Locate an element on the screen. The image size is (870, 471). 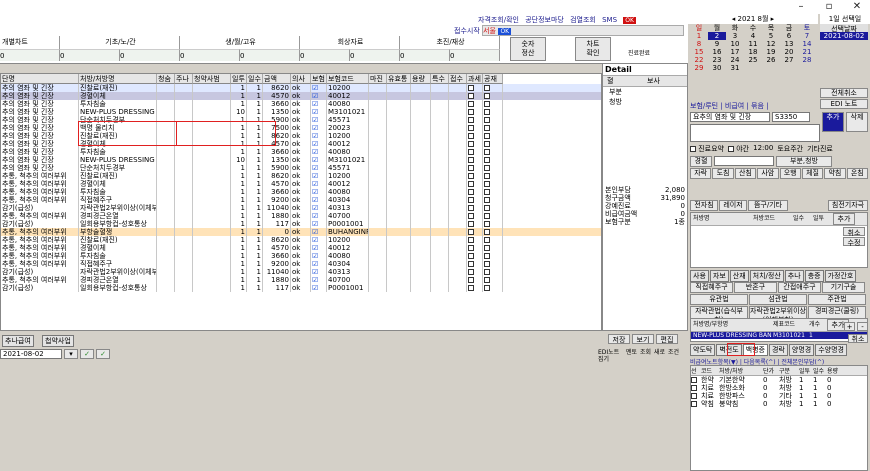
calendar-header: ◂ 2021 8월 ▸ is located at coordinates (753, 19).